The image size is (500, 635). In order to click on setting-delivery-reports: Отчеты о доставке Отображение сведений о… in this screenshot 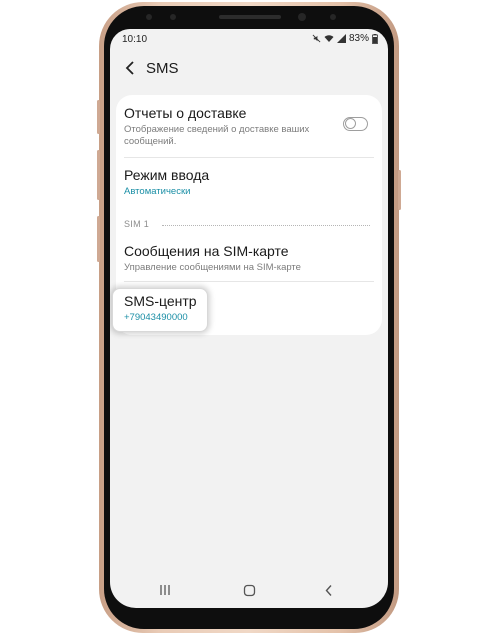, I will do `click(249, 126)`.